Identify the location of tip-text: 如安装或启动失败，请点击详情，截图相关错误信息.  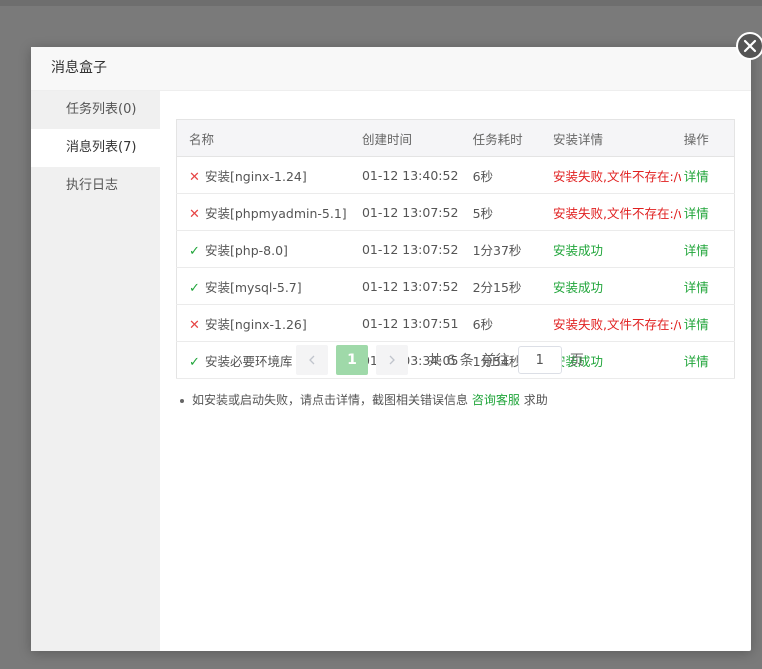
(330, 400).